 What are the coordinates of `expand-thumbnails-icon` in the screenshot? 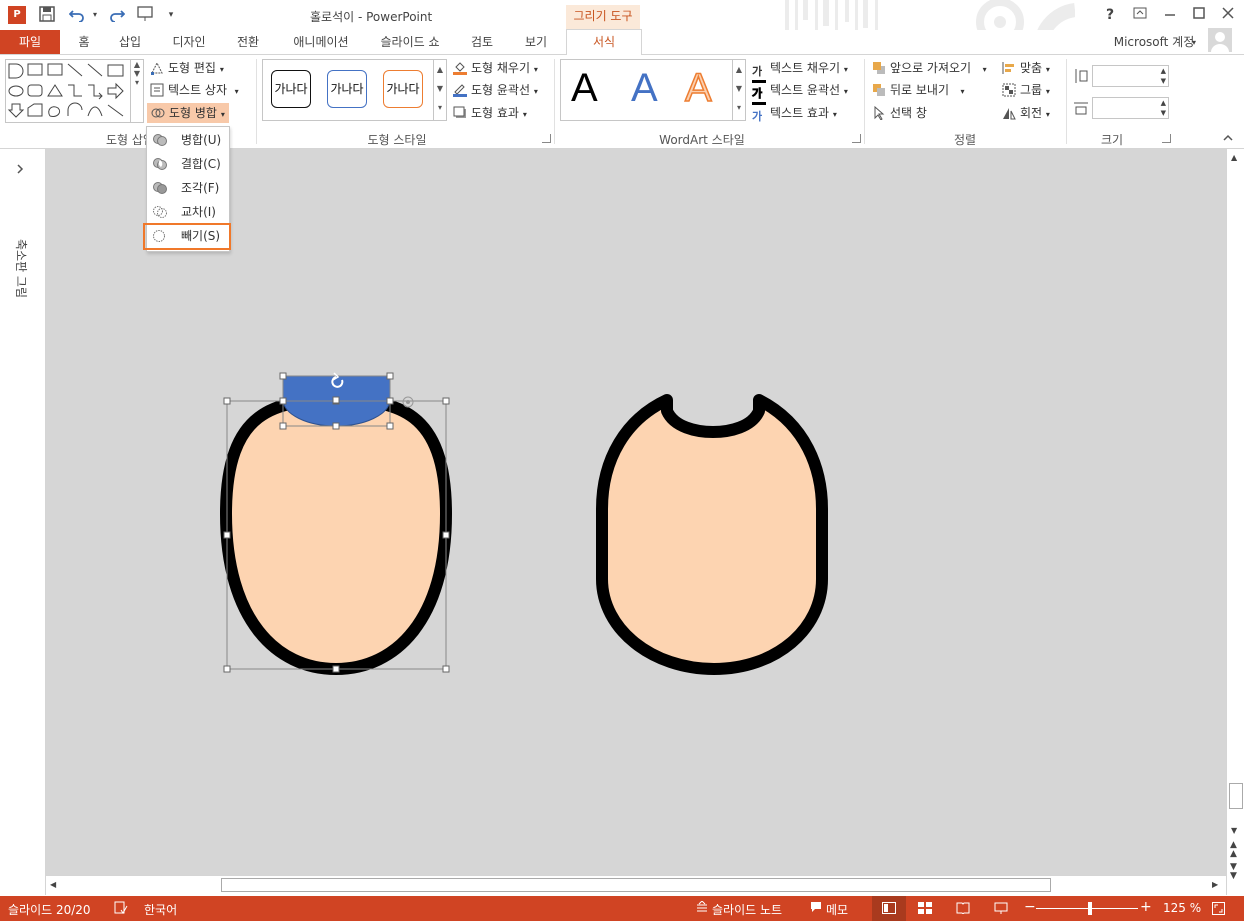 It's located at (20, 170).